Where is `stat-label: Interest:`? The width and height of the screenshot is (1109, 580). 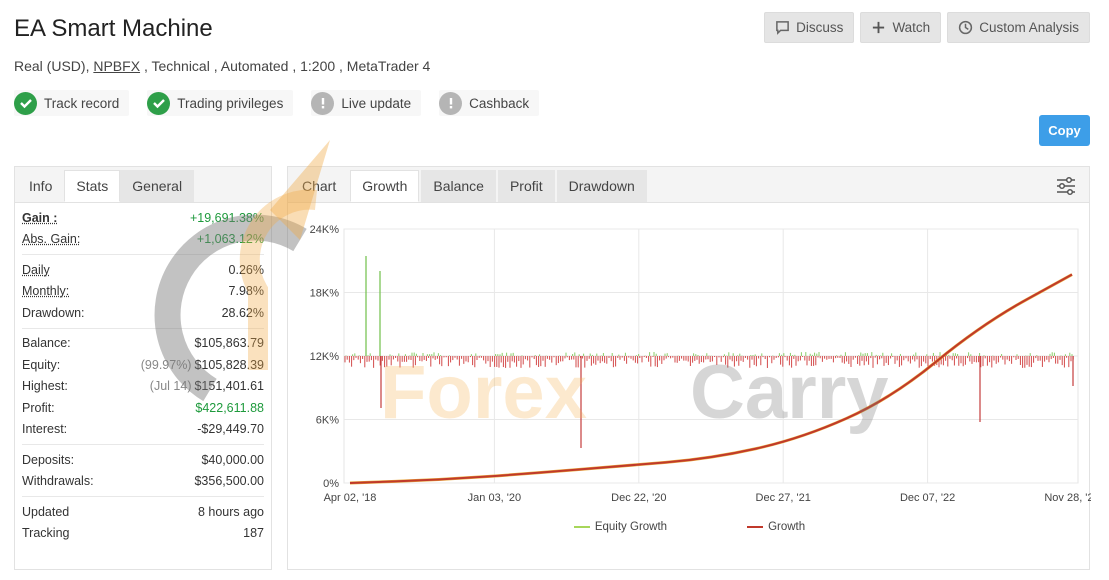
stat-label: Interest: is located at coordinates (45, 429).